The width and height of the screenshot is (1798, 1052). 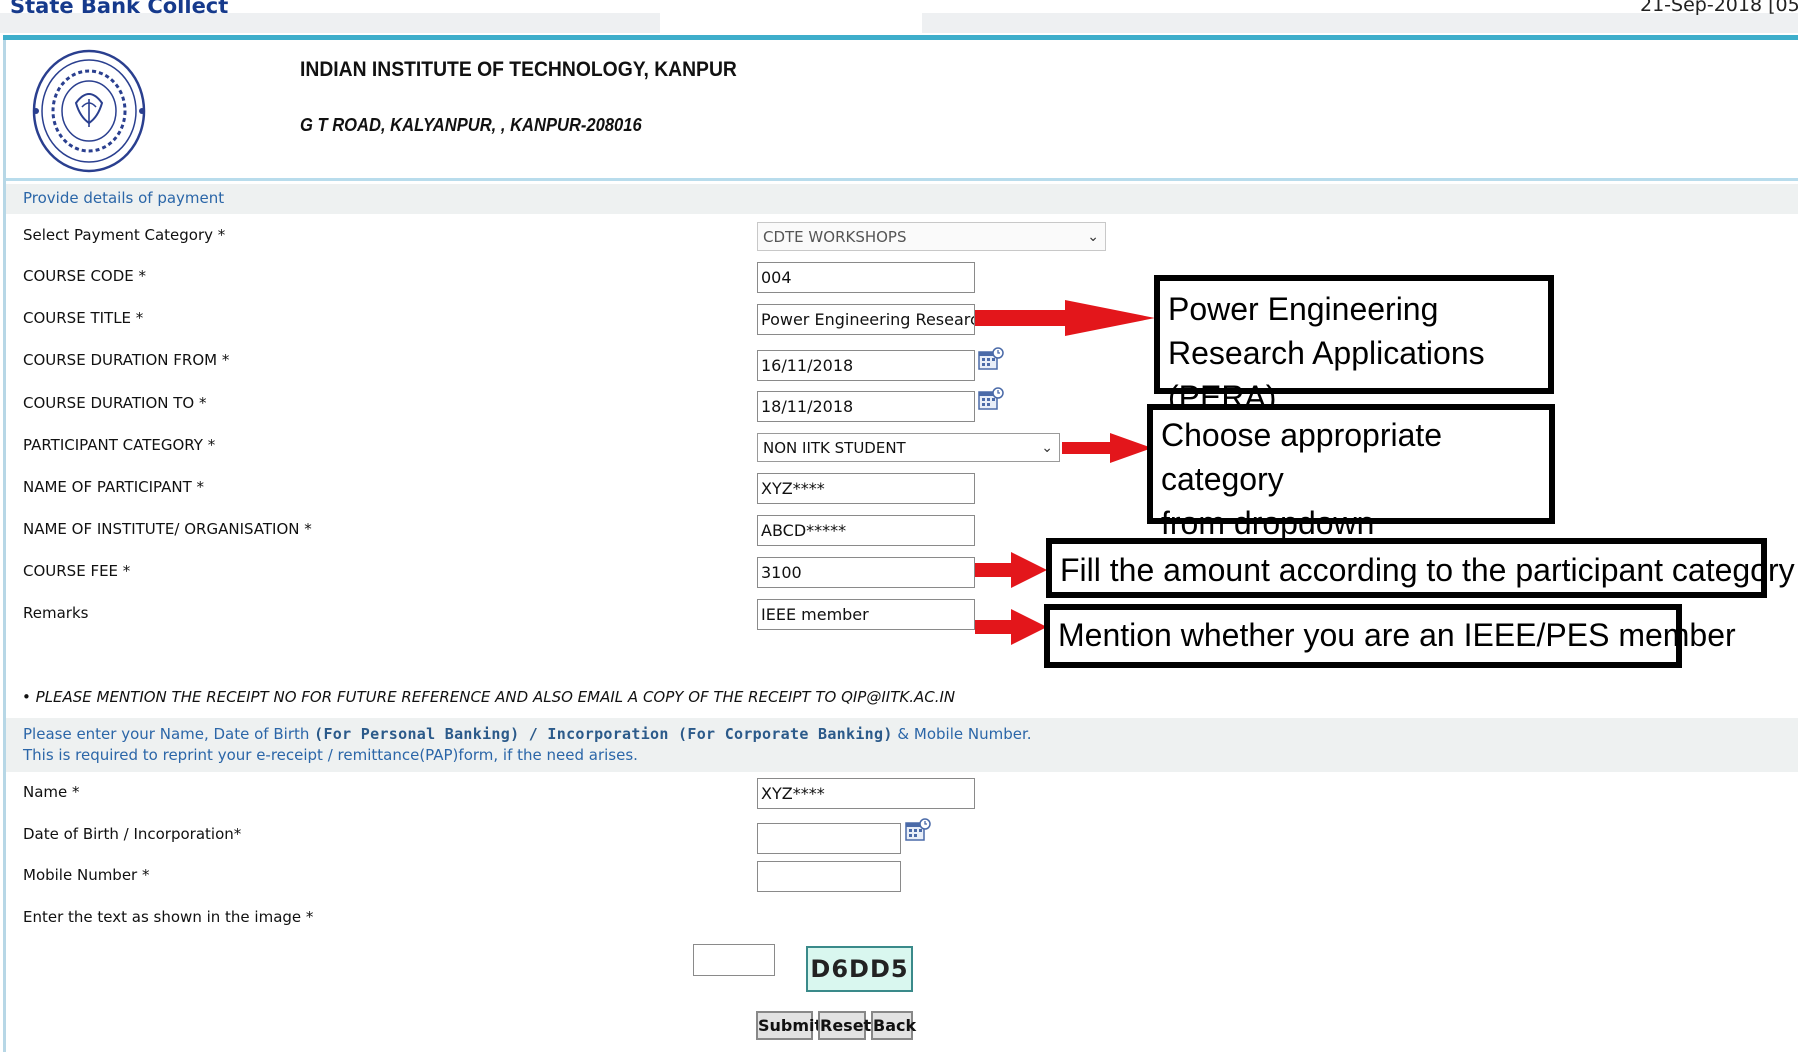 What do you see at coordinates (1011, 627) in the screenshot?
I see `arrow-remarks-icon` at bounding box center [1011, 627].